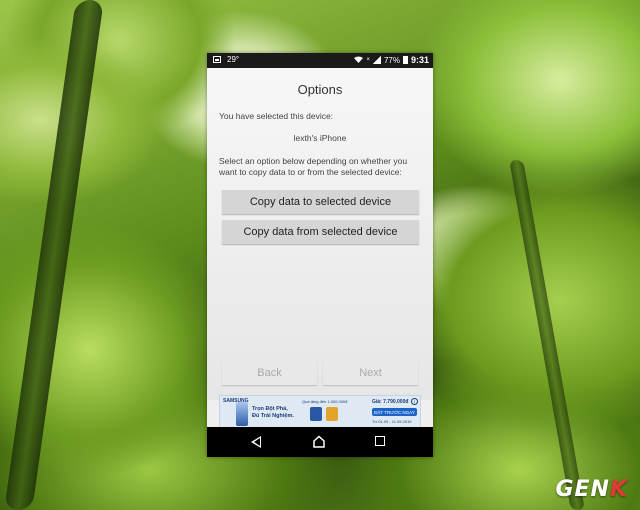  I want to click on battery-icon, so click(405, 60).